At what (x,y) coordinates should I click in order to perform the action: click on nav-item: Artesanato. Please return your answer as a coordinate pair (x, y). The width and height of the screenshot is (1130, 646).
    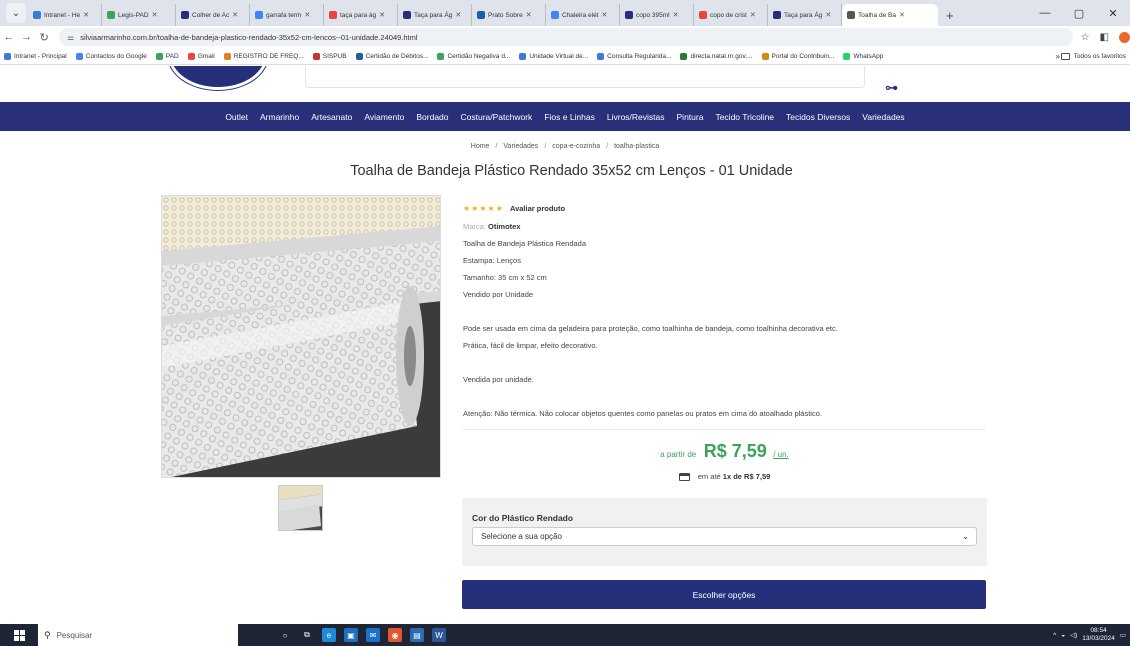
    Looking at the image, I should click on (331, 117).